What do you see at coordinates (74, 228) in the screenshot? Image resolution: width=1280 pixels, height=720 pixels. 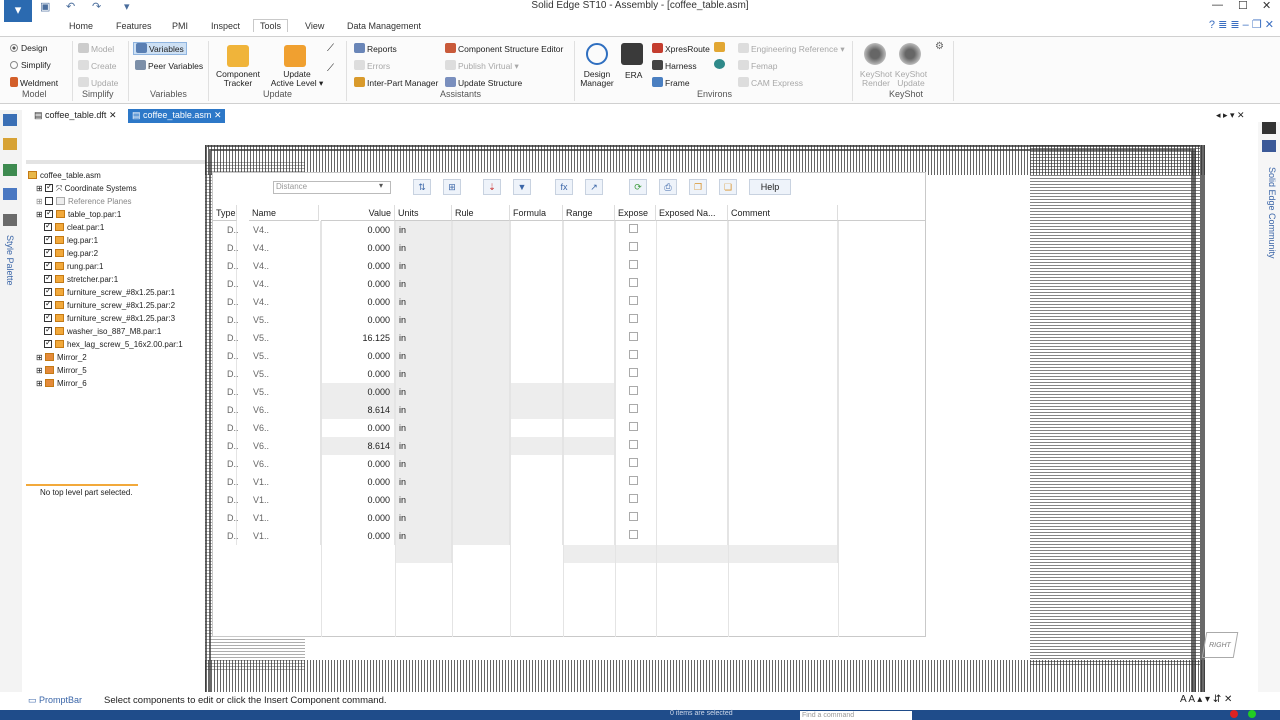 I see `tree-item-part: cleat.par:1` at bounding box center [74, 228].